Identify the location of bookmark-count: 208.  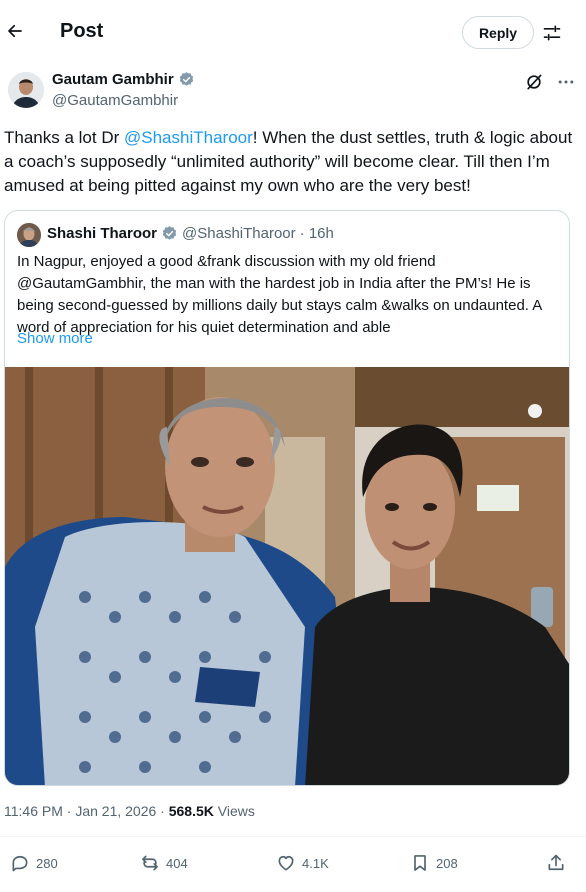
(447, 863).